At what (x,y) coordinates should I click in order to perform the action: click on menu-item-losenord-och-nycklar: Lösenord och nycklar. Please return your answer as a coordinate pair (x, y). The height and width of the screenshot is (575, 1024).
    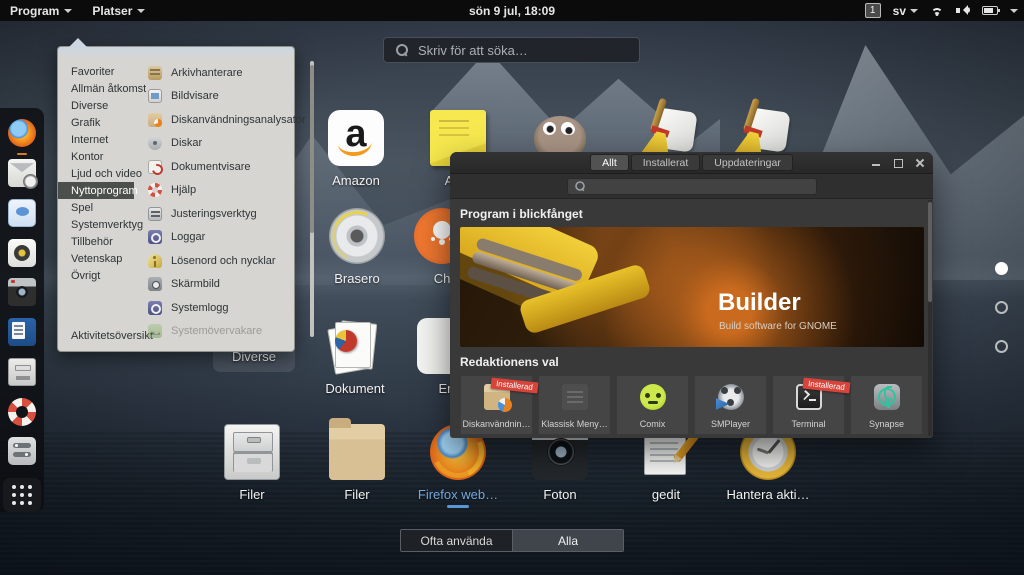
    Looking at the image, I should click on (227, 261).